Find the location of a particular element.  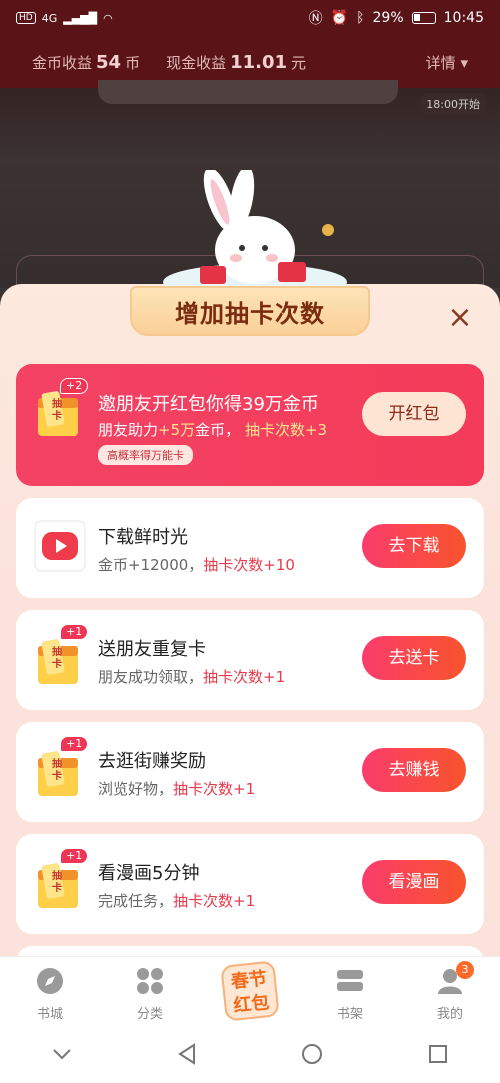

festival-icon: 春节 红包 is located at coordinates (250, 991).